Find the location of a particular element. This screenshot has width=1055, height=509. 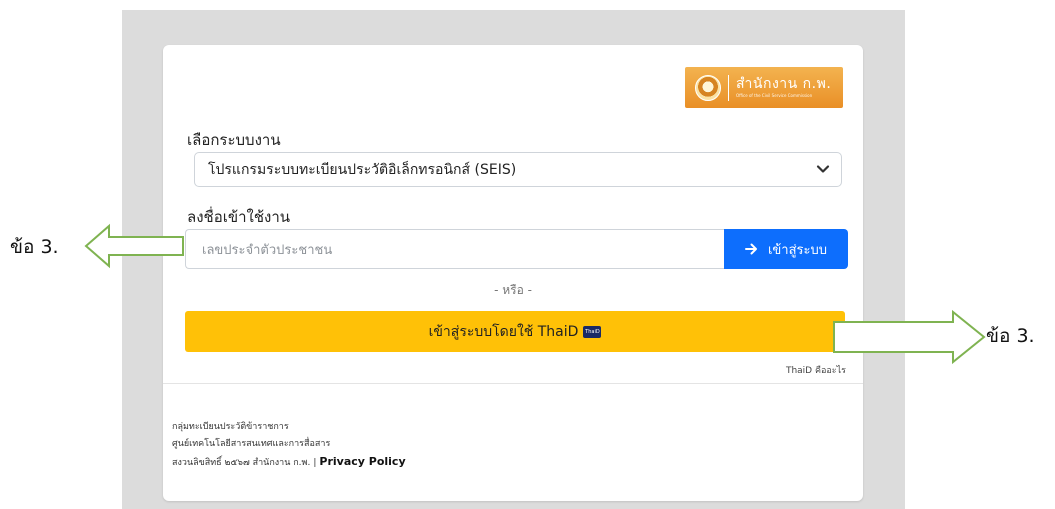

login-button-label: เข้าสู่ระบบ is located at coordinates (797, 250).